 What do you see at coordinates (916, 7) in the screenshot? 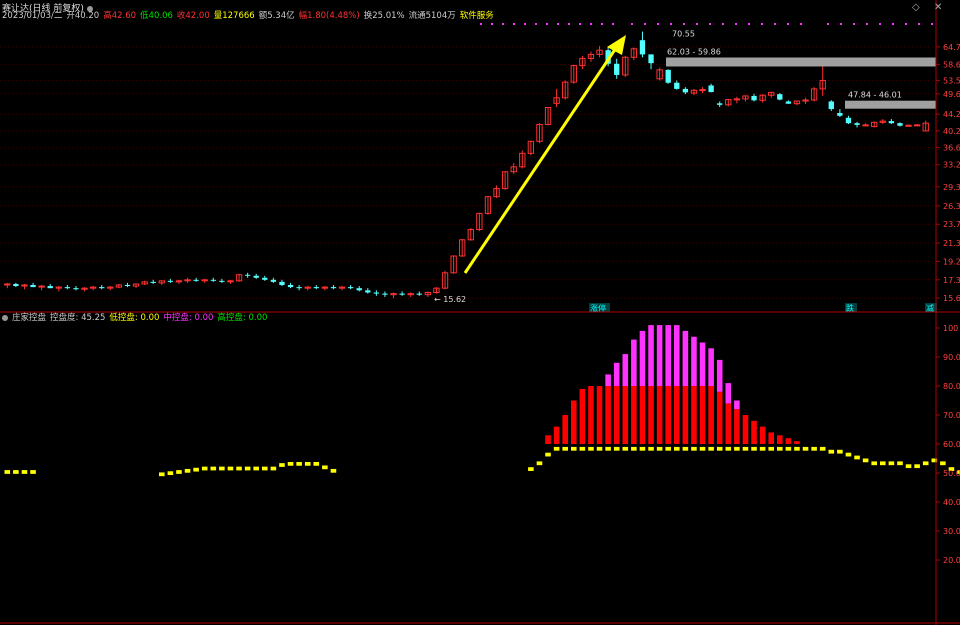
I see `diamond-icon: ◇` at bounding box center [916, 7].